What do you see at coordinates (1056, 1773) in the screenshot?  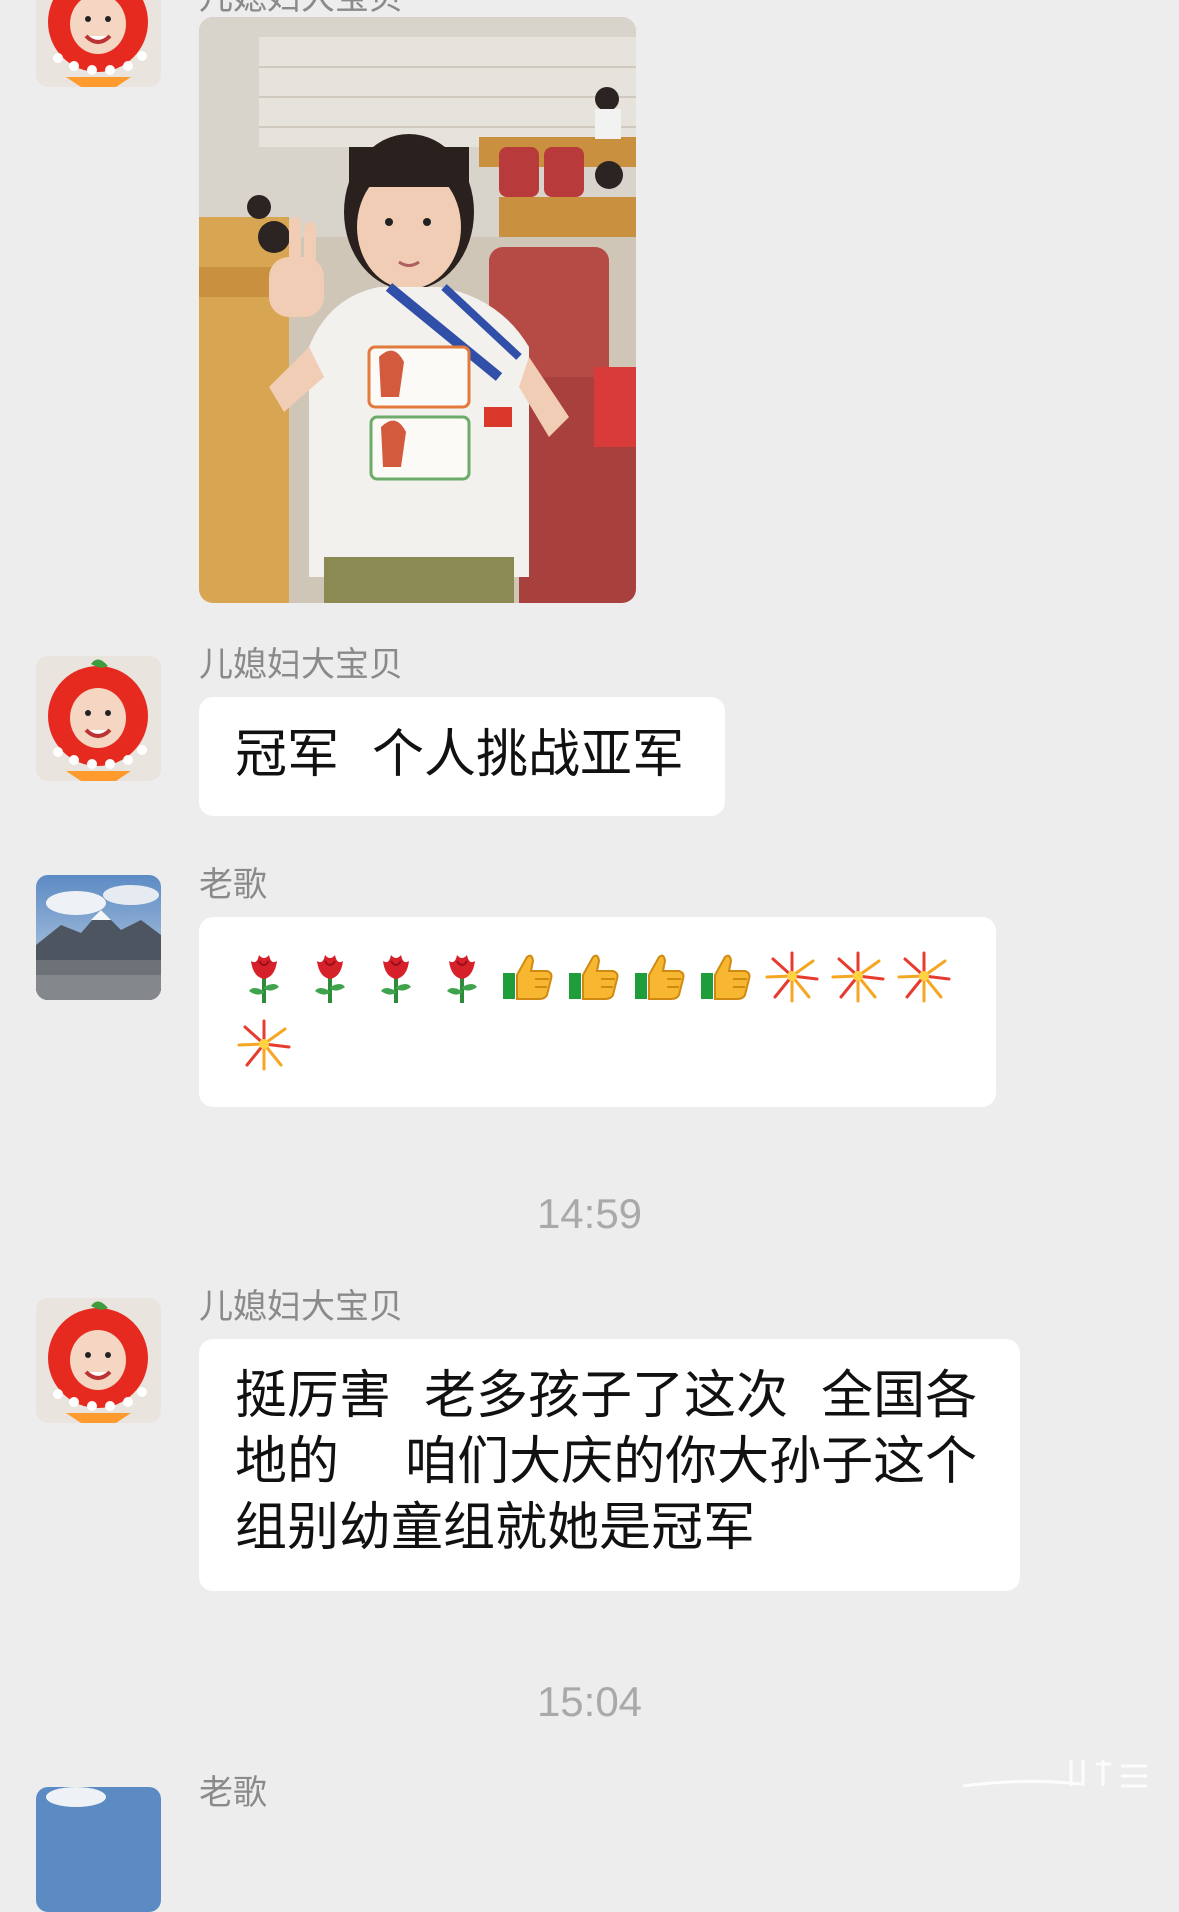 I see `watermark-logo` at bounding box center [1056, 1773].